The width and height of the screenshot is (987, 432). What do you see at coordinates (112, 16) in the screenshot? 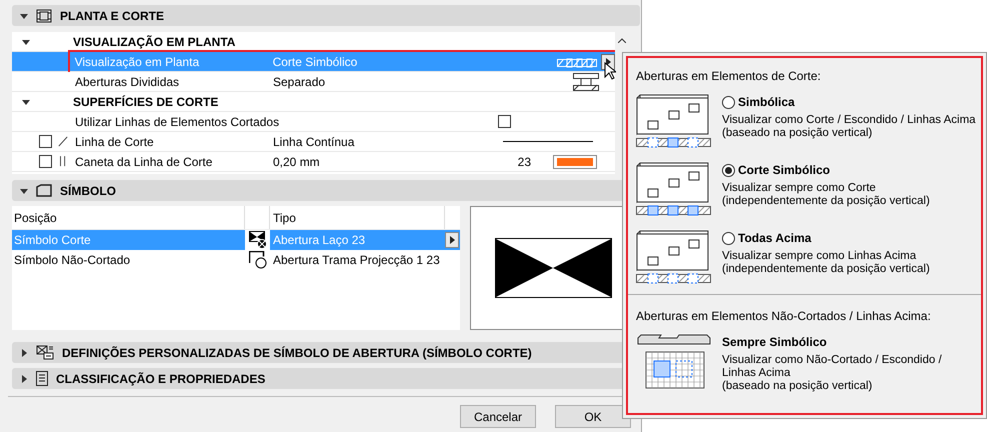
I see `section-title: PLANTA E CORTE` at bounding box center [112, 16].